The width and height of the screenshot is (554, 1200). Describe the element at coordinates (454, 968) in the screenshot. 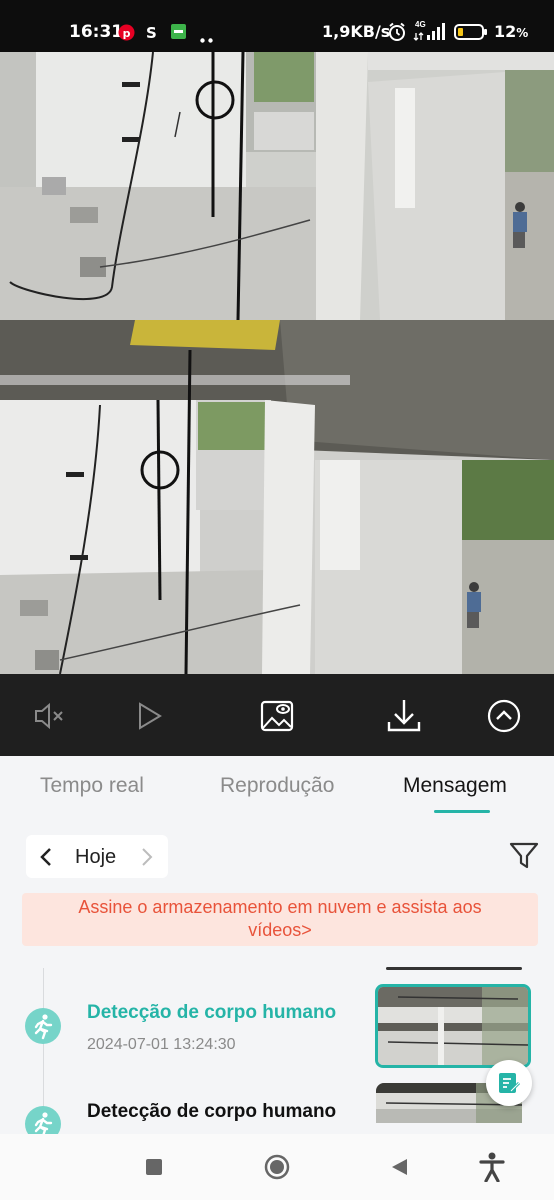

I see `previous-thumbnail-edge` at that location.